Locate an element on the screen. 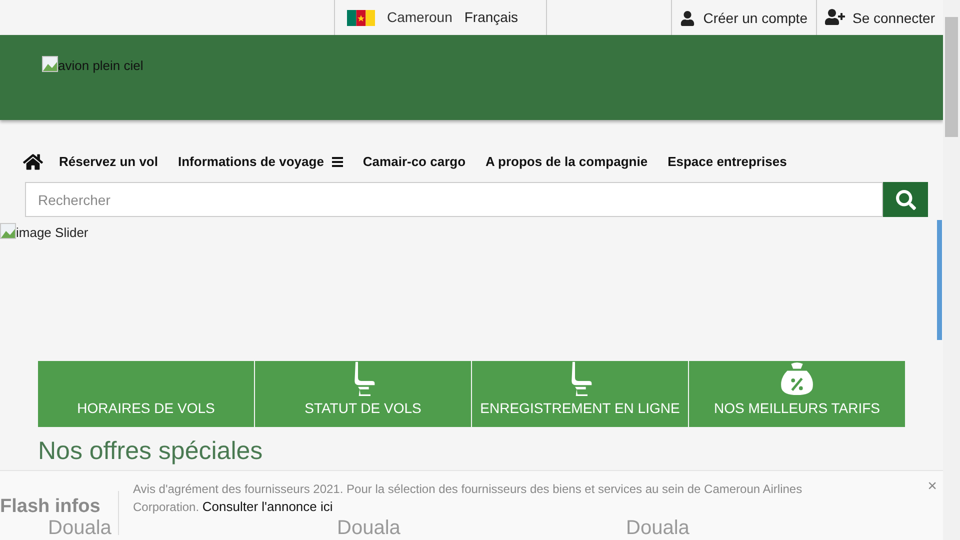  broken-image-icon is located at coordinates (50, 64).